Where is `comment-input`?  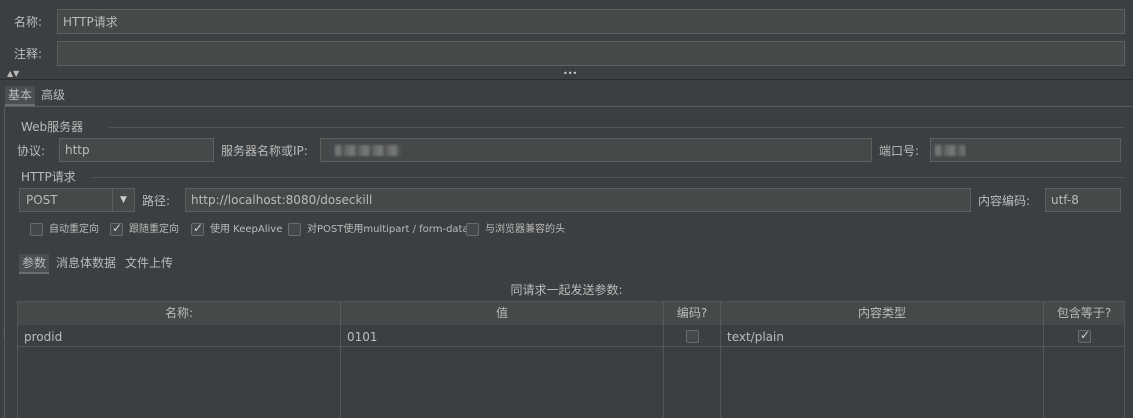
comment-input is located at coordinates (591, 53).